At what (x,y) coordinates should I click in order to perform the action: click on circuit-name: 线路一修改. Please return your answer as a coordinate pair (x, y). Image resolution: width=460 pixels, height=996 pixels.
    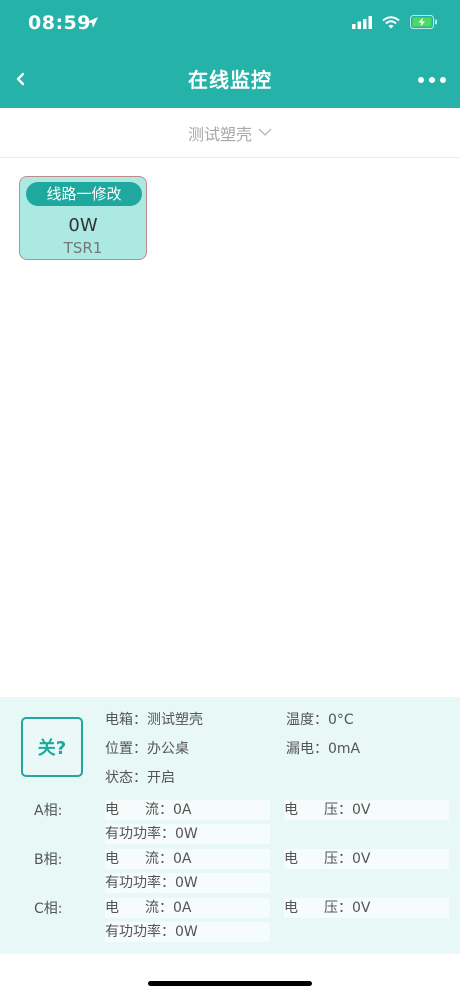
    Looking at the image, I should click on (84, 194).